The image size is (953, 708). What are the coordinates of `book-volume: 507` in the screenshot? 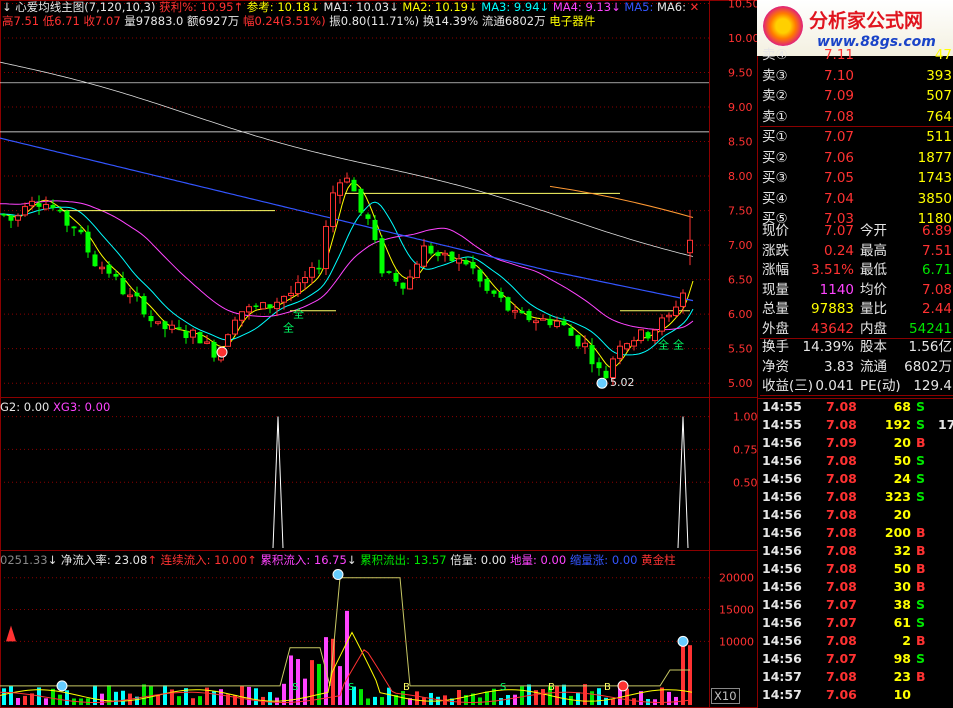 It's located at (939, 96).